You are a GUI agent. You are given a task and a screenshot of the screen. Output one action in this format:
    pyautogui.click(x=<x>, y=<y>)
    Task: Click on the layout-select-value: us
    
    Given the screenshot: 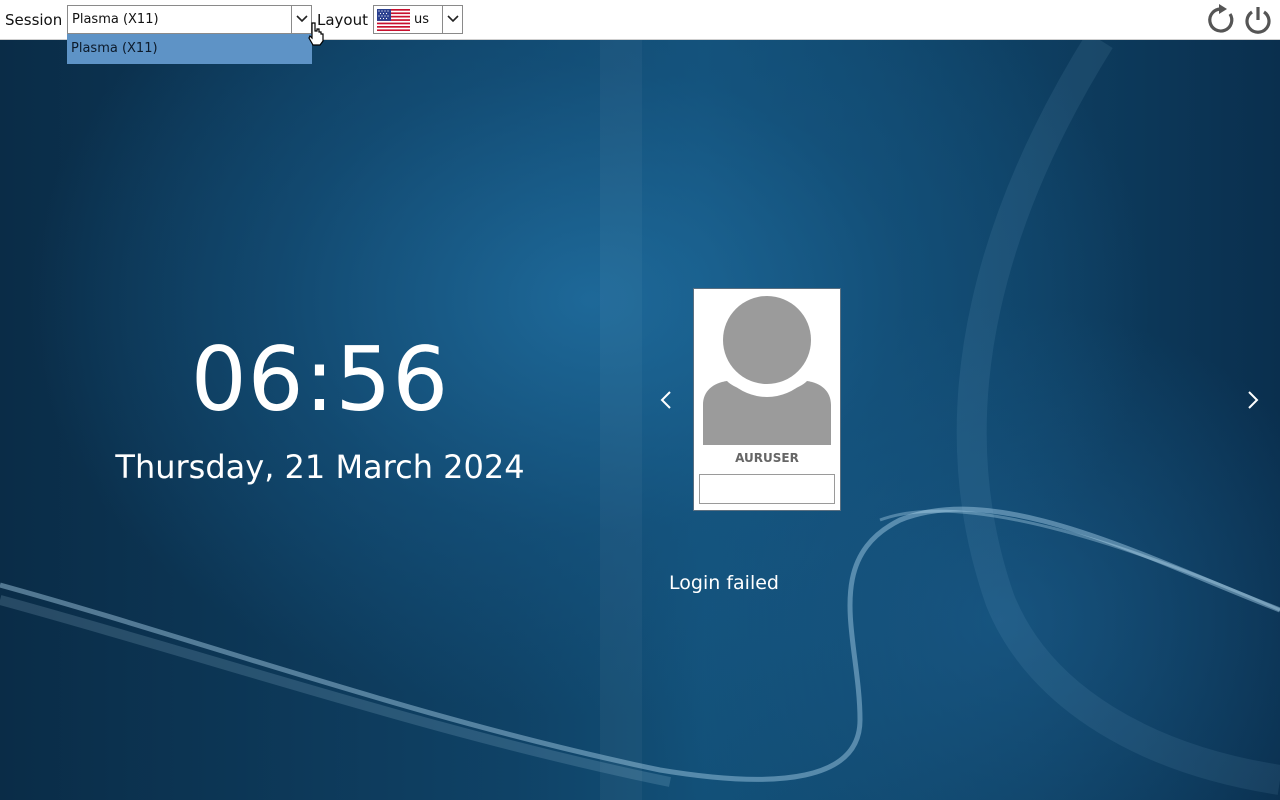 What is the action you would take?
    pyautogui.click(x=422, y=19)
    